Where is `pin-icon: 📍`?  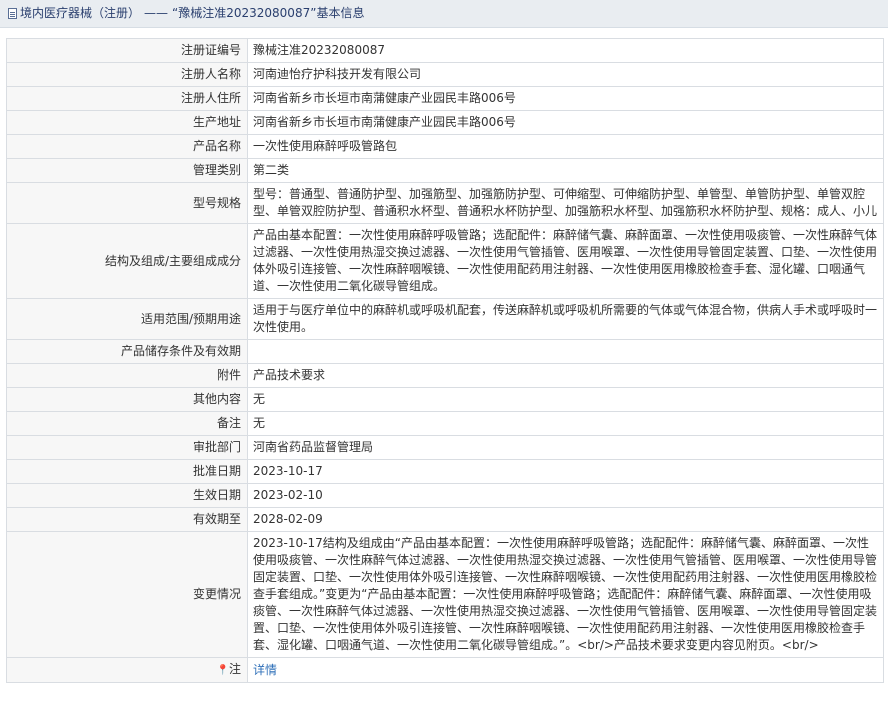 pin-icon: 📍 is located at coordinates (222, 670).